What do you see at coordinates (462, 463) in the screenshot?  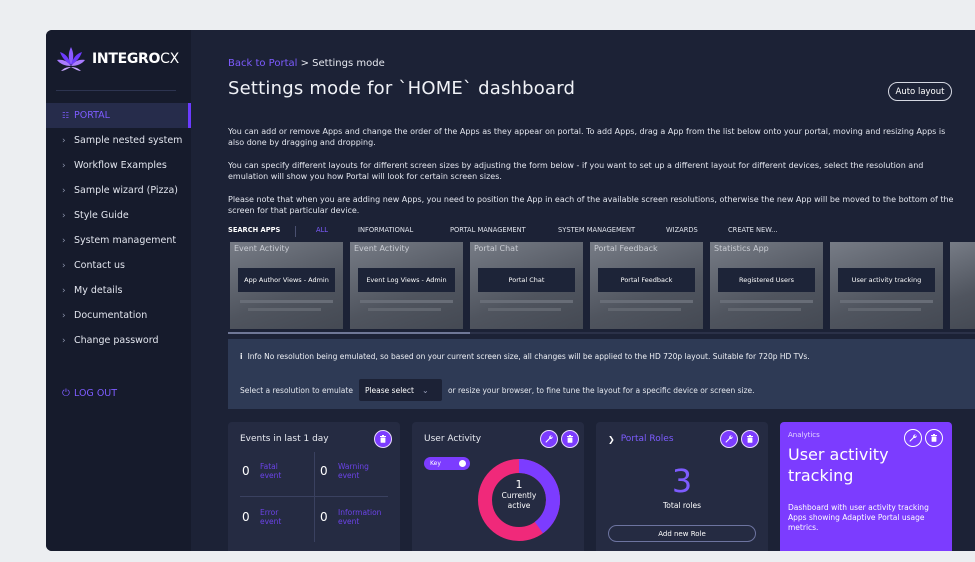 I see `gear-icon` at bounding box center [462, 463].